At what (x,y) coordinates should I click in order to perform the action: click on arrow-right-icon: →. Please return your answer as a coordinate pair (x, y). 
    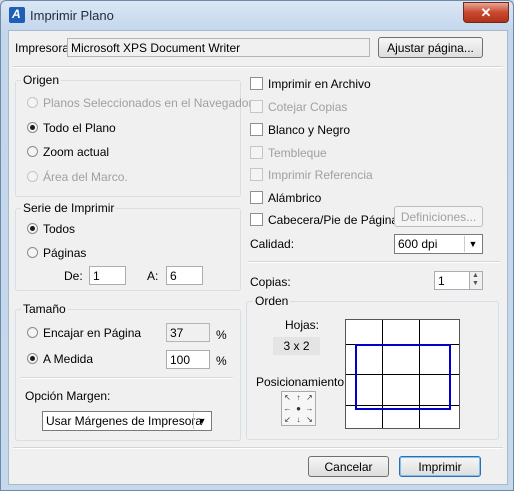
    Looking at the image, I should click on (309, 408).